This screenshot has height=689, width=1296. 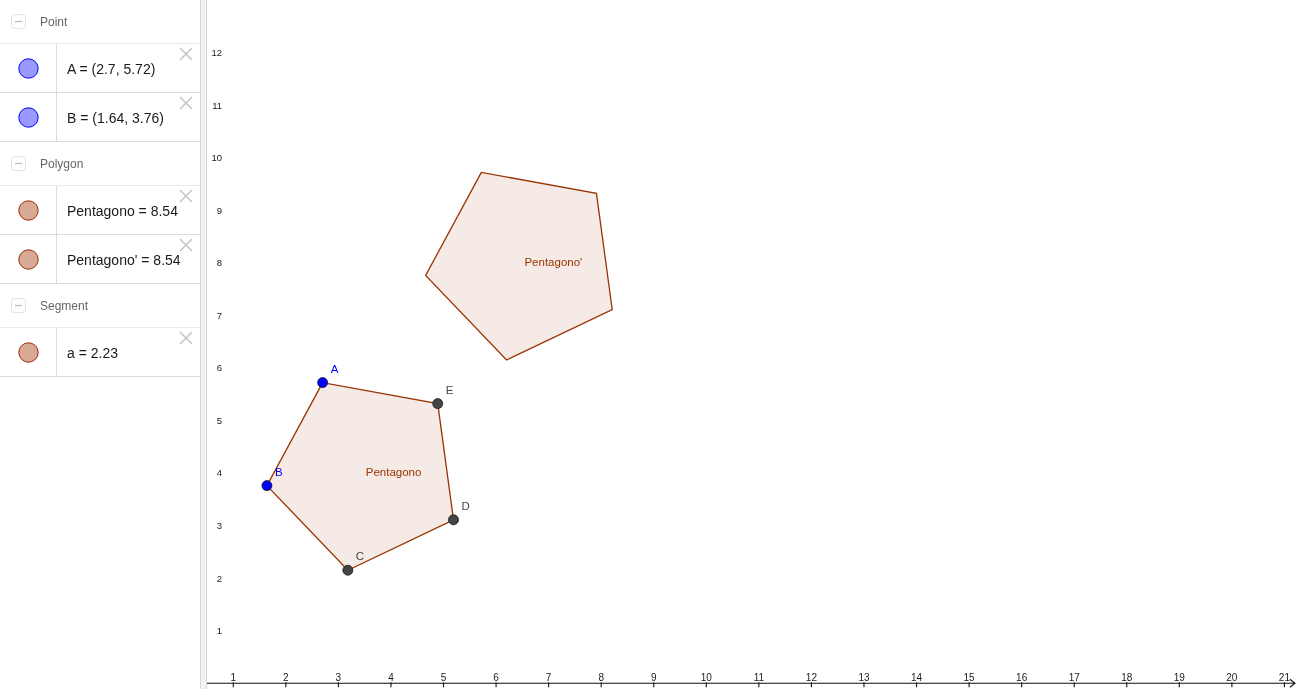 I want to click on algebra-entry: Pentagono = 8.54, so click(x=122, y=211).